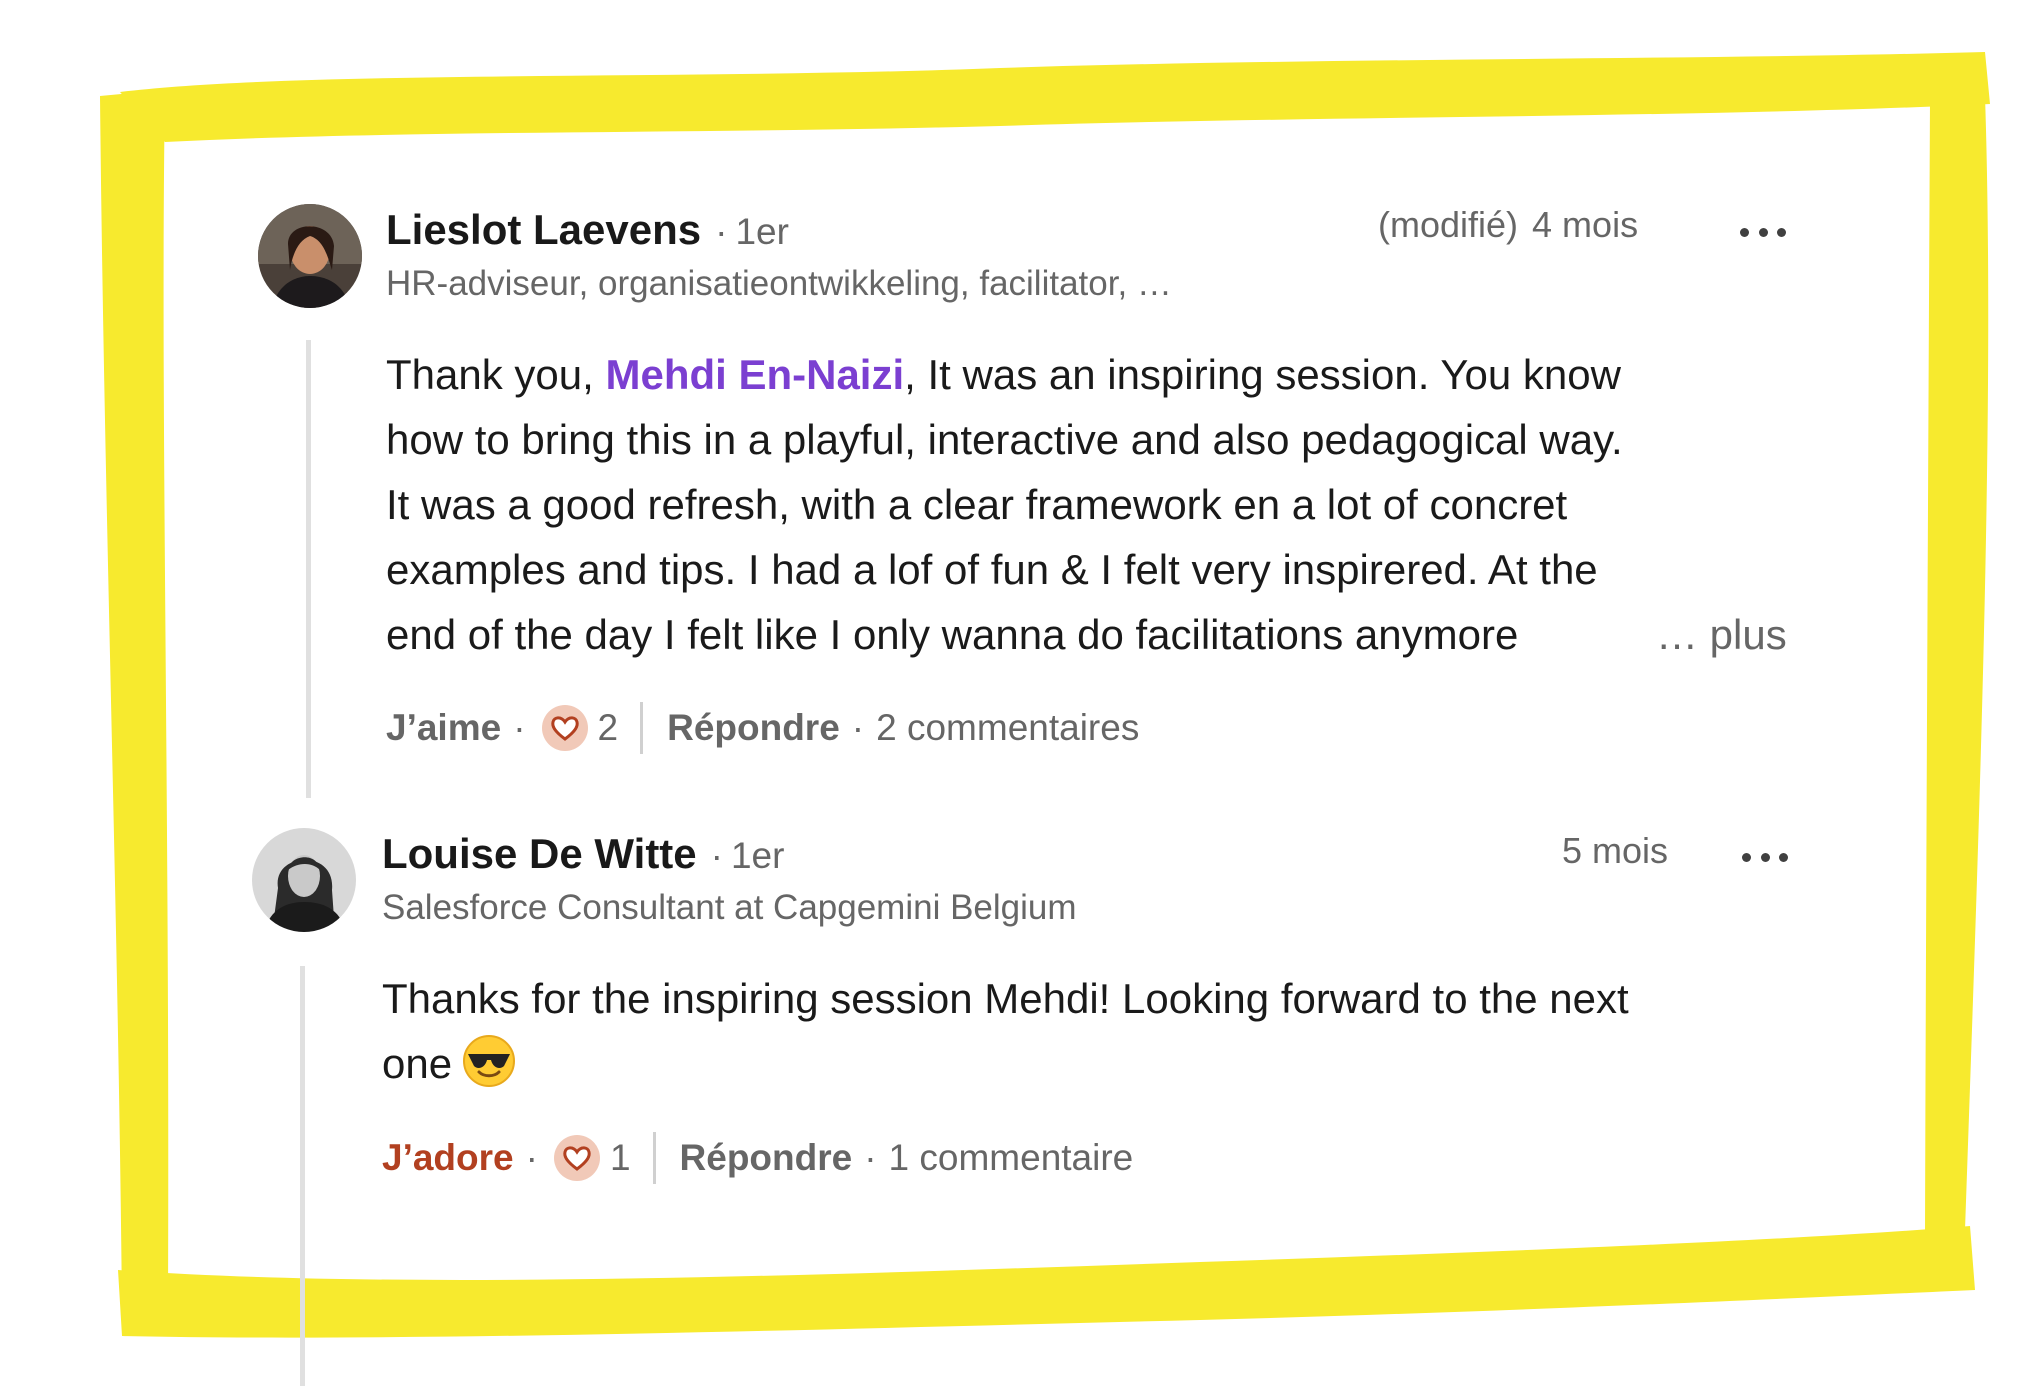 The image size is (2042, 1397). I want to click on edited-label: (modifié), so click(1448, 224).